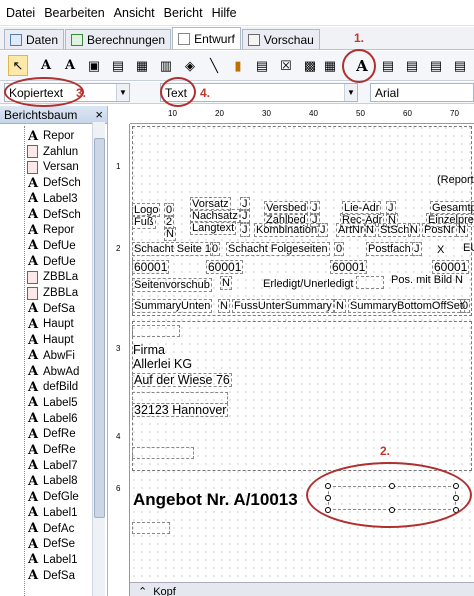  What do you see at coordinates (94, 65) in the screenshot?
I see `image-icon: ▣` at bounding box center [94, 65].